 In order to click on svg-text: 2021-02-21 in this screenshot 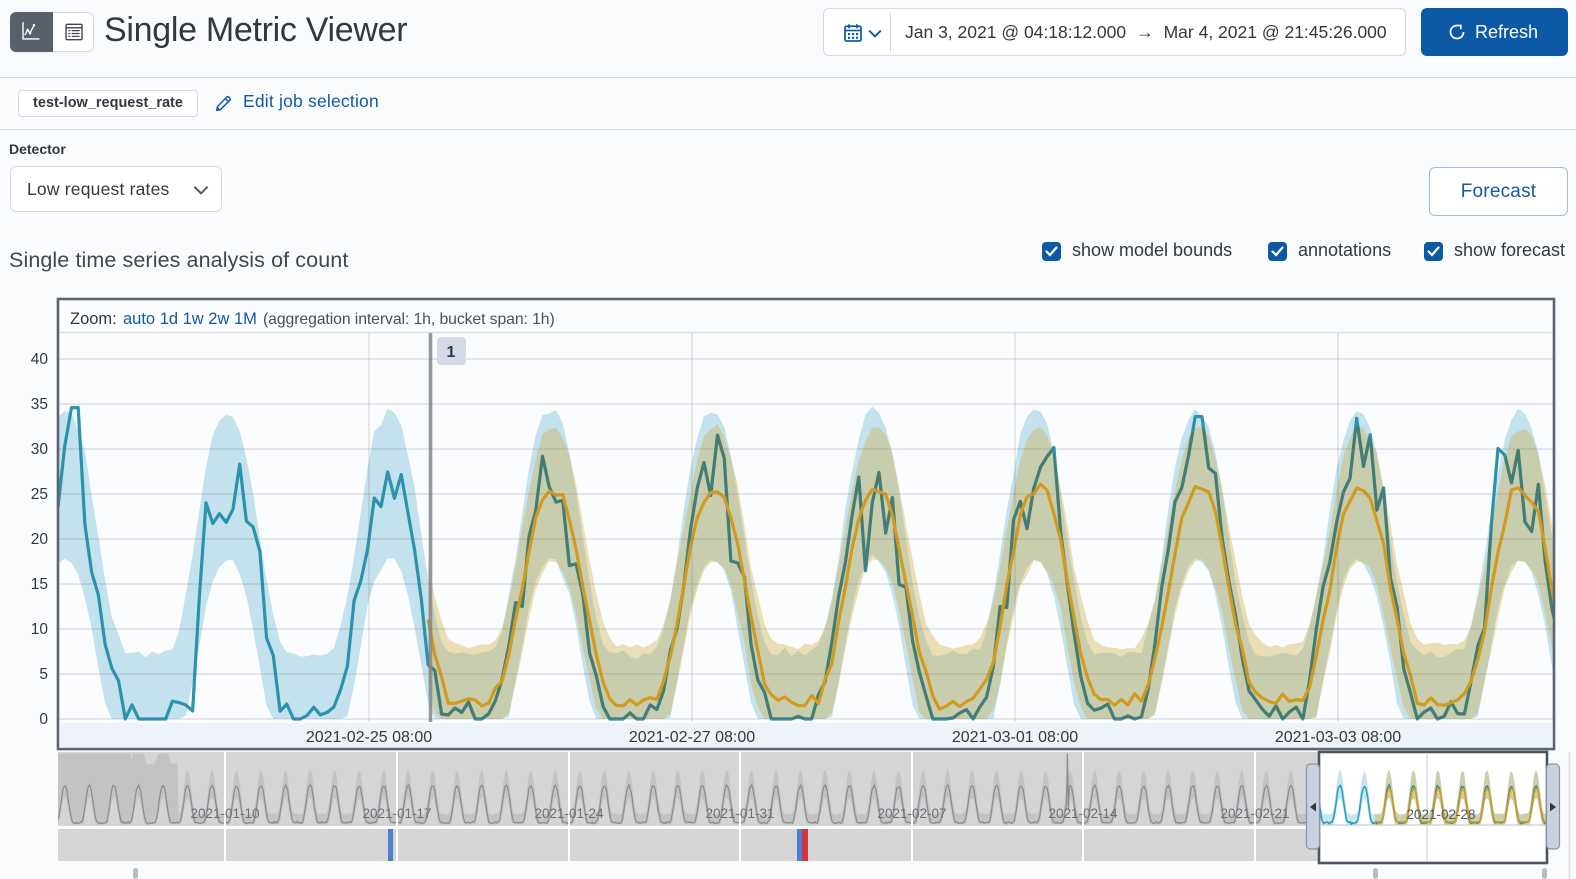, I will do `click(1254, 813)`.